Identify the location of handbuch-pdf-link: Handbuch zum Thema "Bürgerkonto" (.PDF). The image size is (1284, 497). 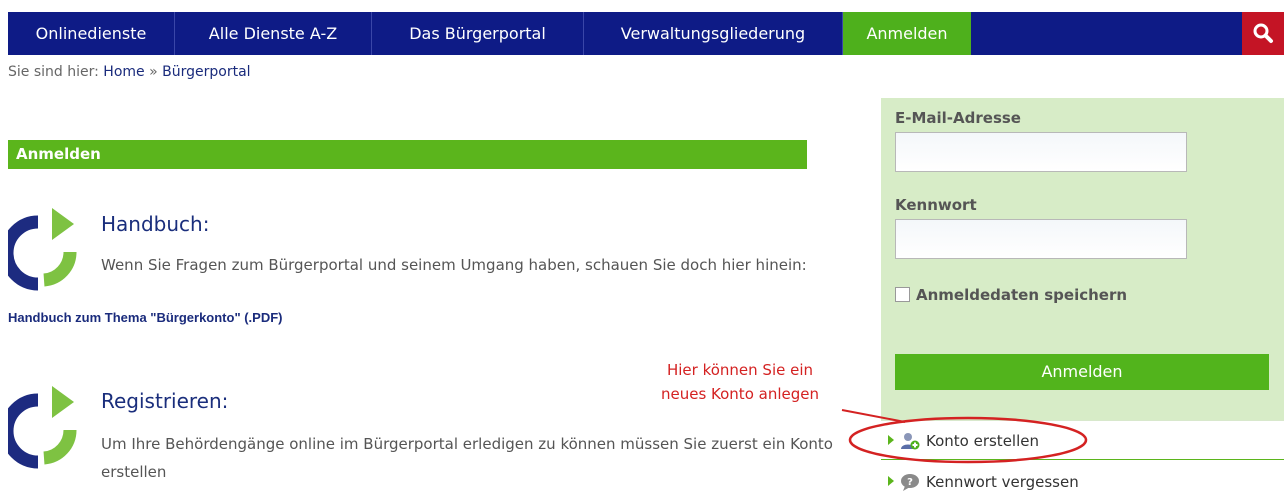
(145, 317).